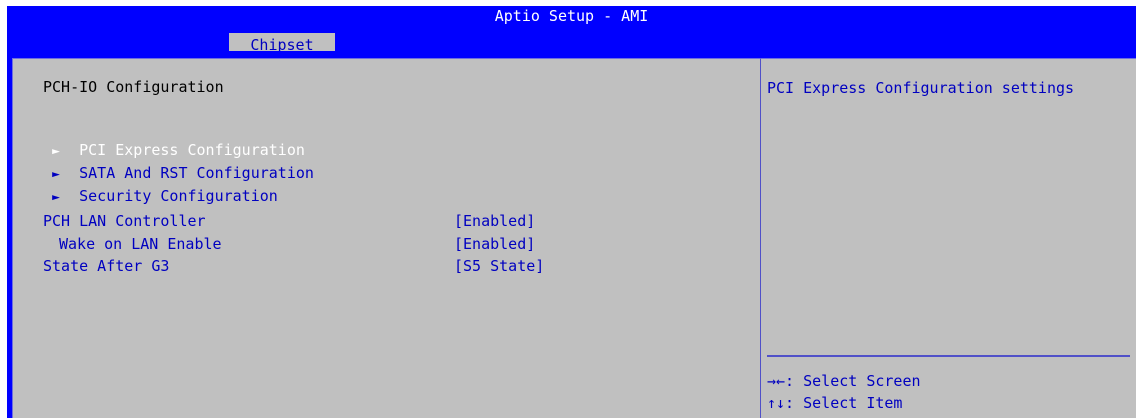 The height and width of the screenshot is (418, 1136). What do you see at coordinates (106, 266) in the screenshot?
I see `setting-label-state-after-g3: State After G3` at bounding box center [106, 266].